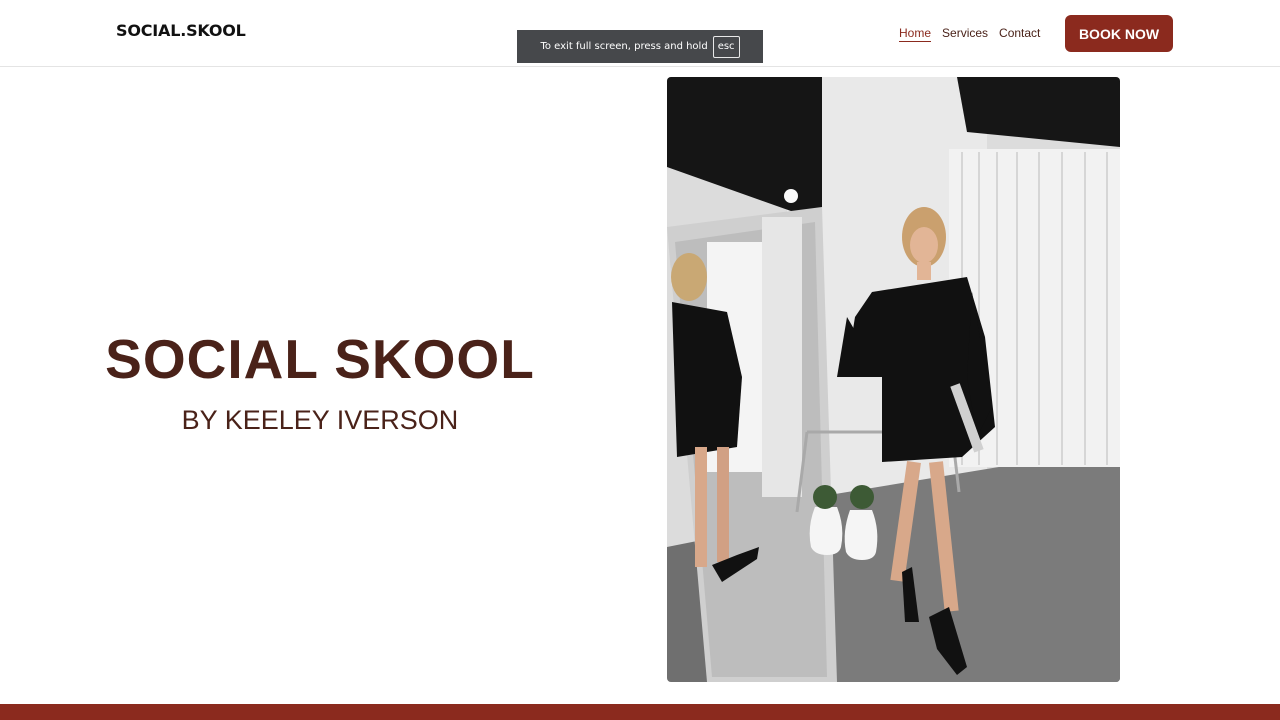 The width and height of the screenshot is (1280, 720). I want to click on nav-link-contact: Contact, so click(1019, 34).